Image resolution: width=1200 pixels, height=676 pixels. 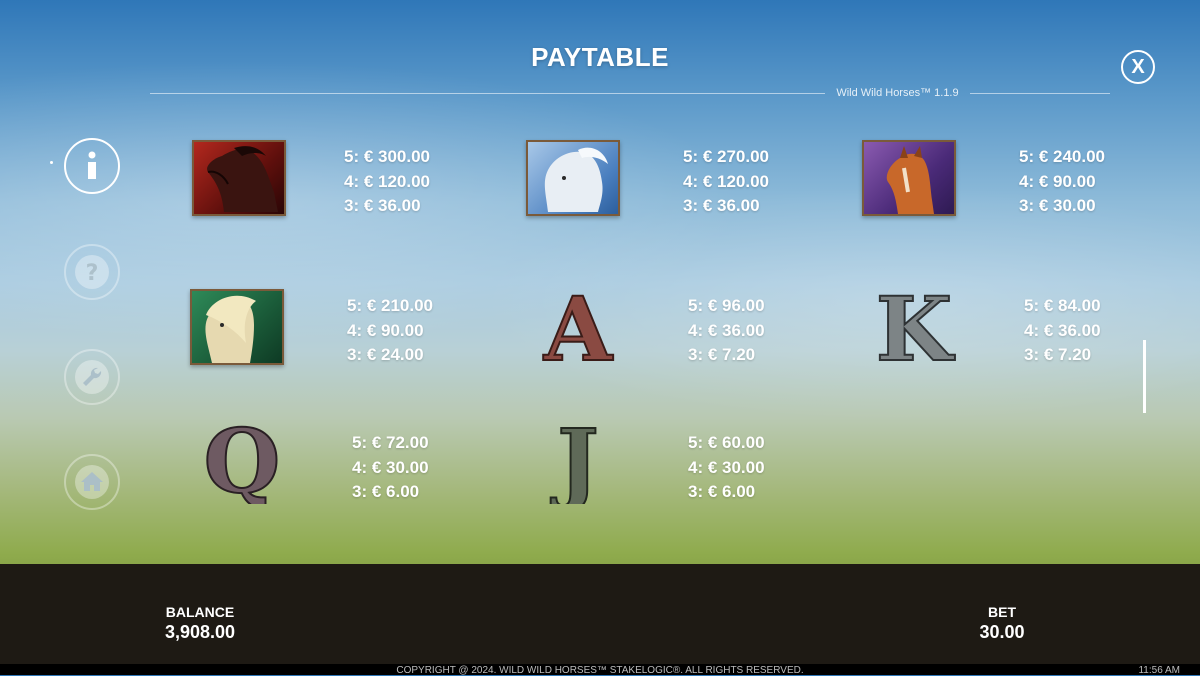 I want to click on red-horse-payouts: 5: € 300.00 4: € 120.00 3: € 36.00, so click(x=387, y=182).